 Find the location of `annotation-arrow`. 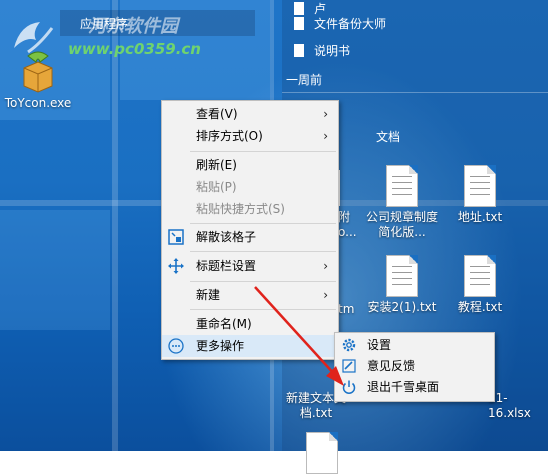

annotation-arrow is located at coordinates (299, 336).